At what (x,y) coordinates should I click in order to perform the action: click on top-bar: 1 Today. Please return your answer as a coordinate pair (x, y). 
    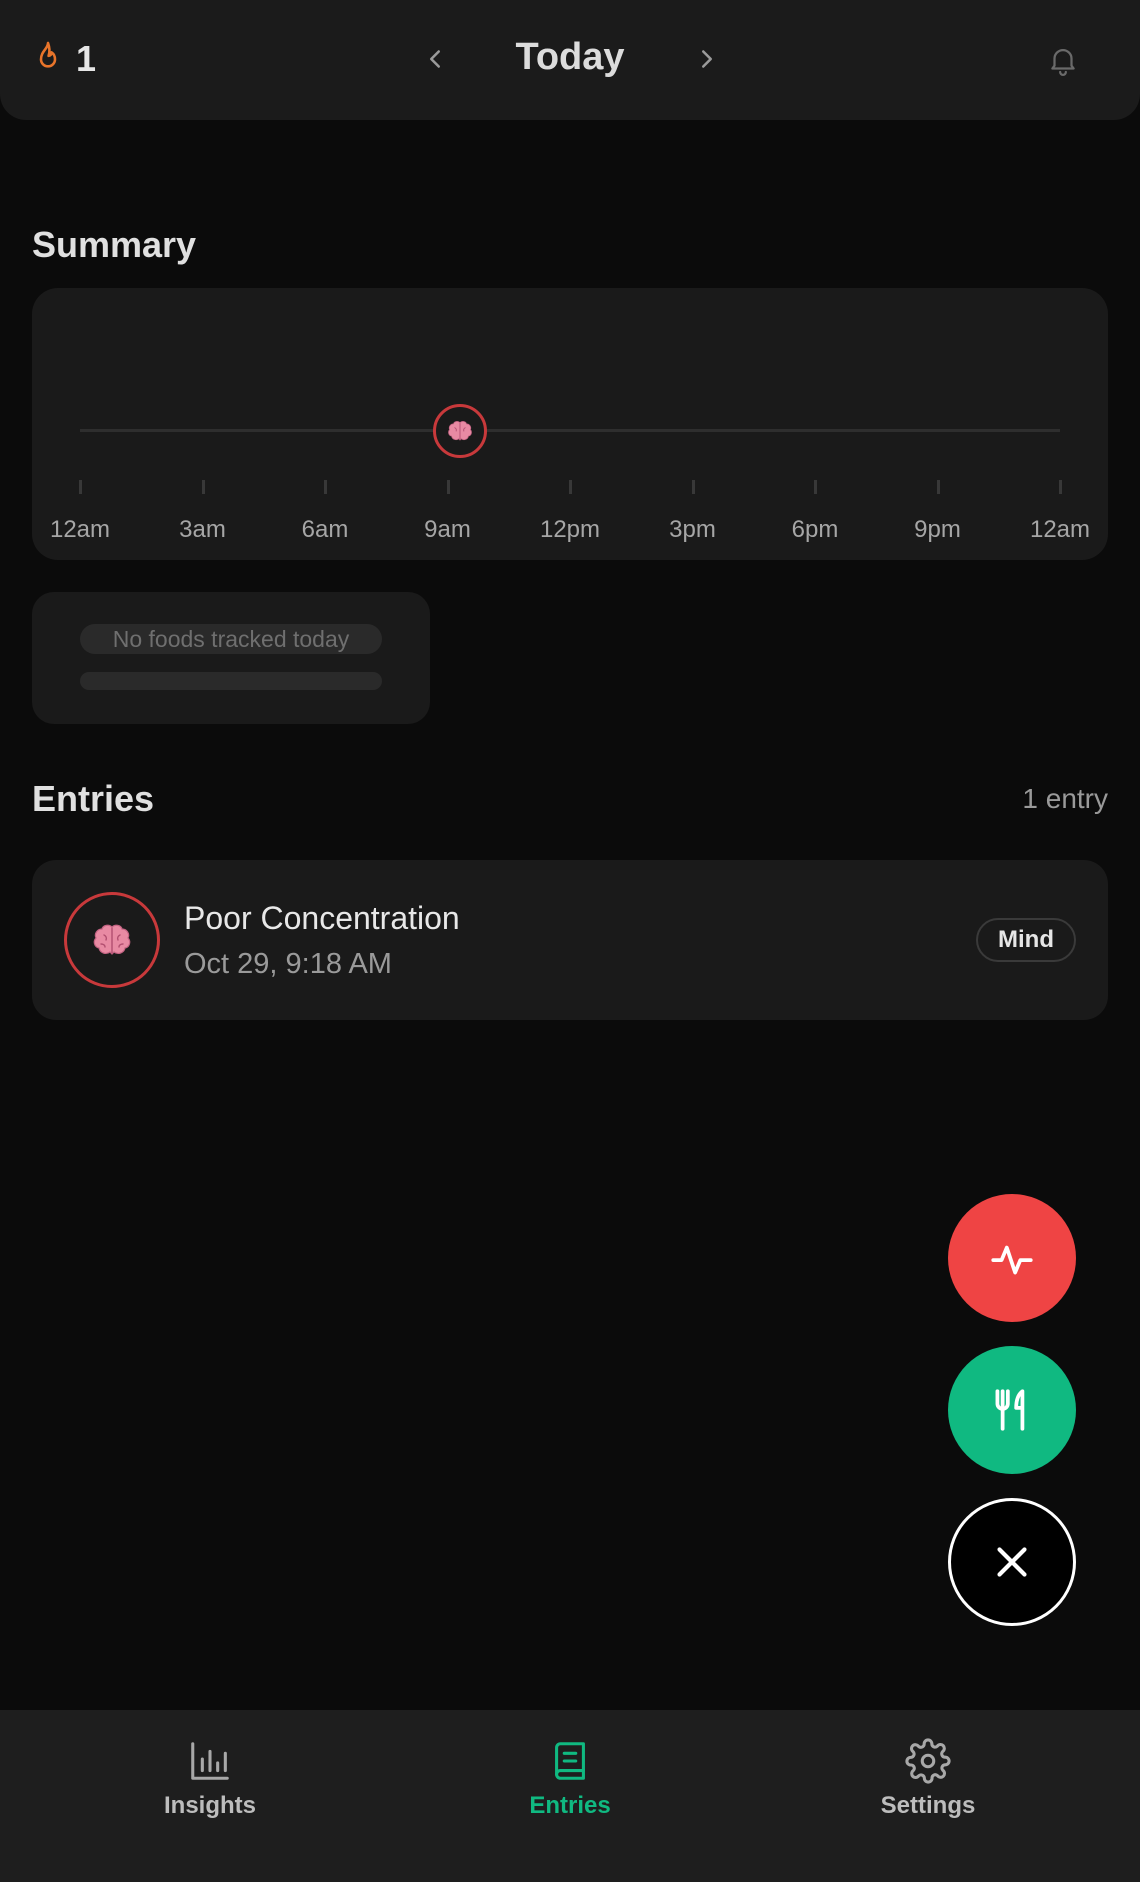
    Looking at the image, I should click on (570, 60).